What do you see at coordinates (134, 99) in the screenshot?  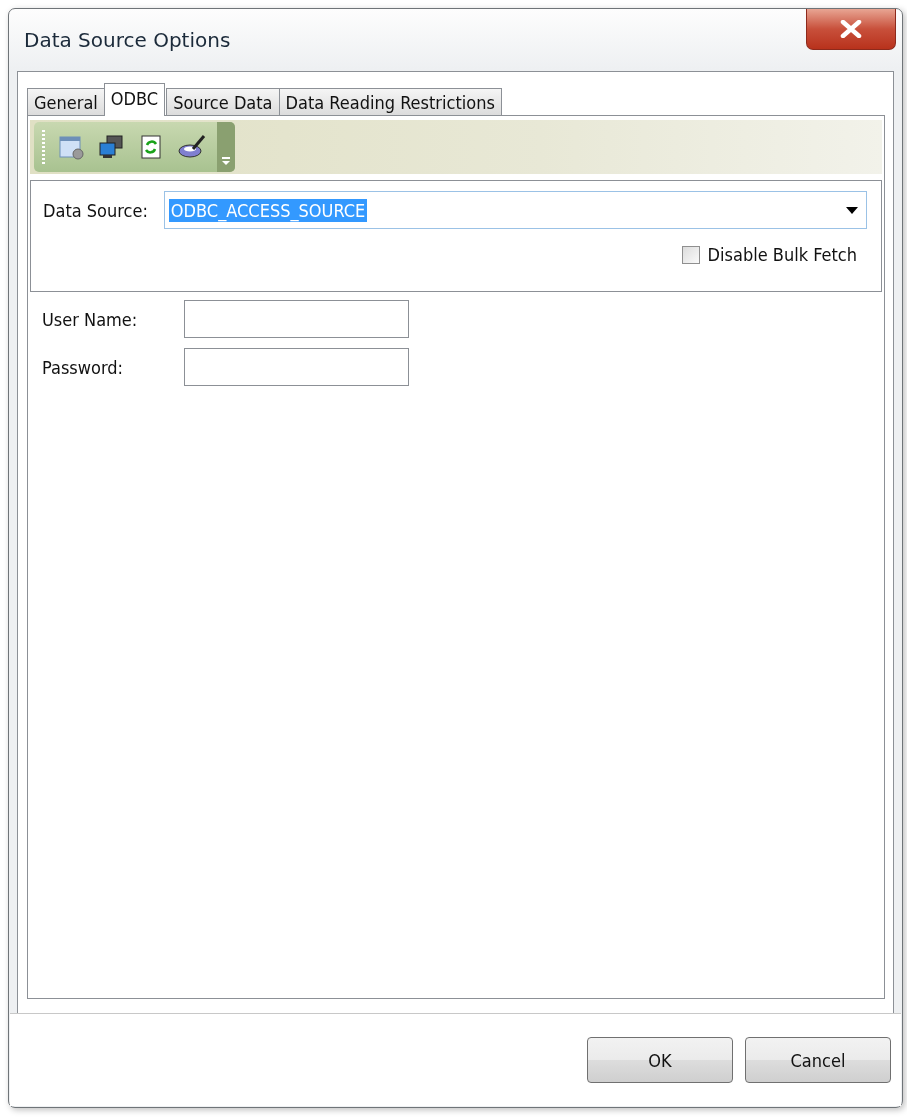 I see `tab: ODBC` at bounding box center [134, 99].